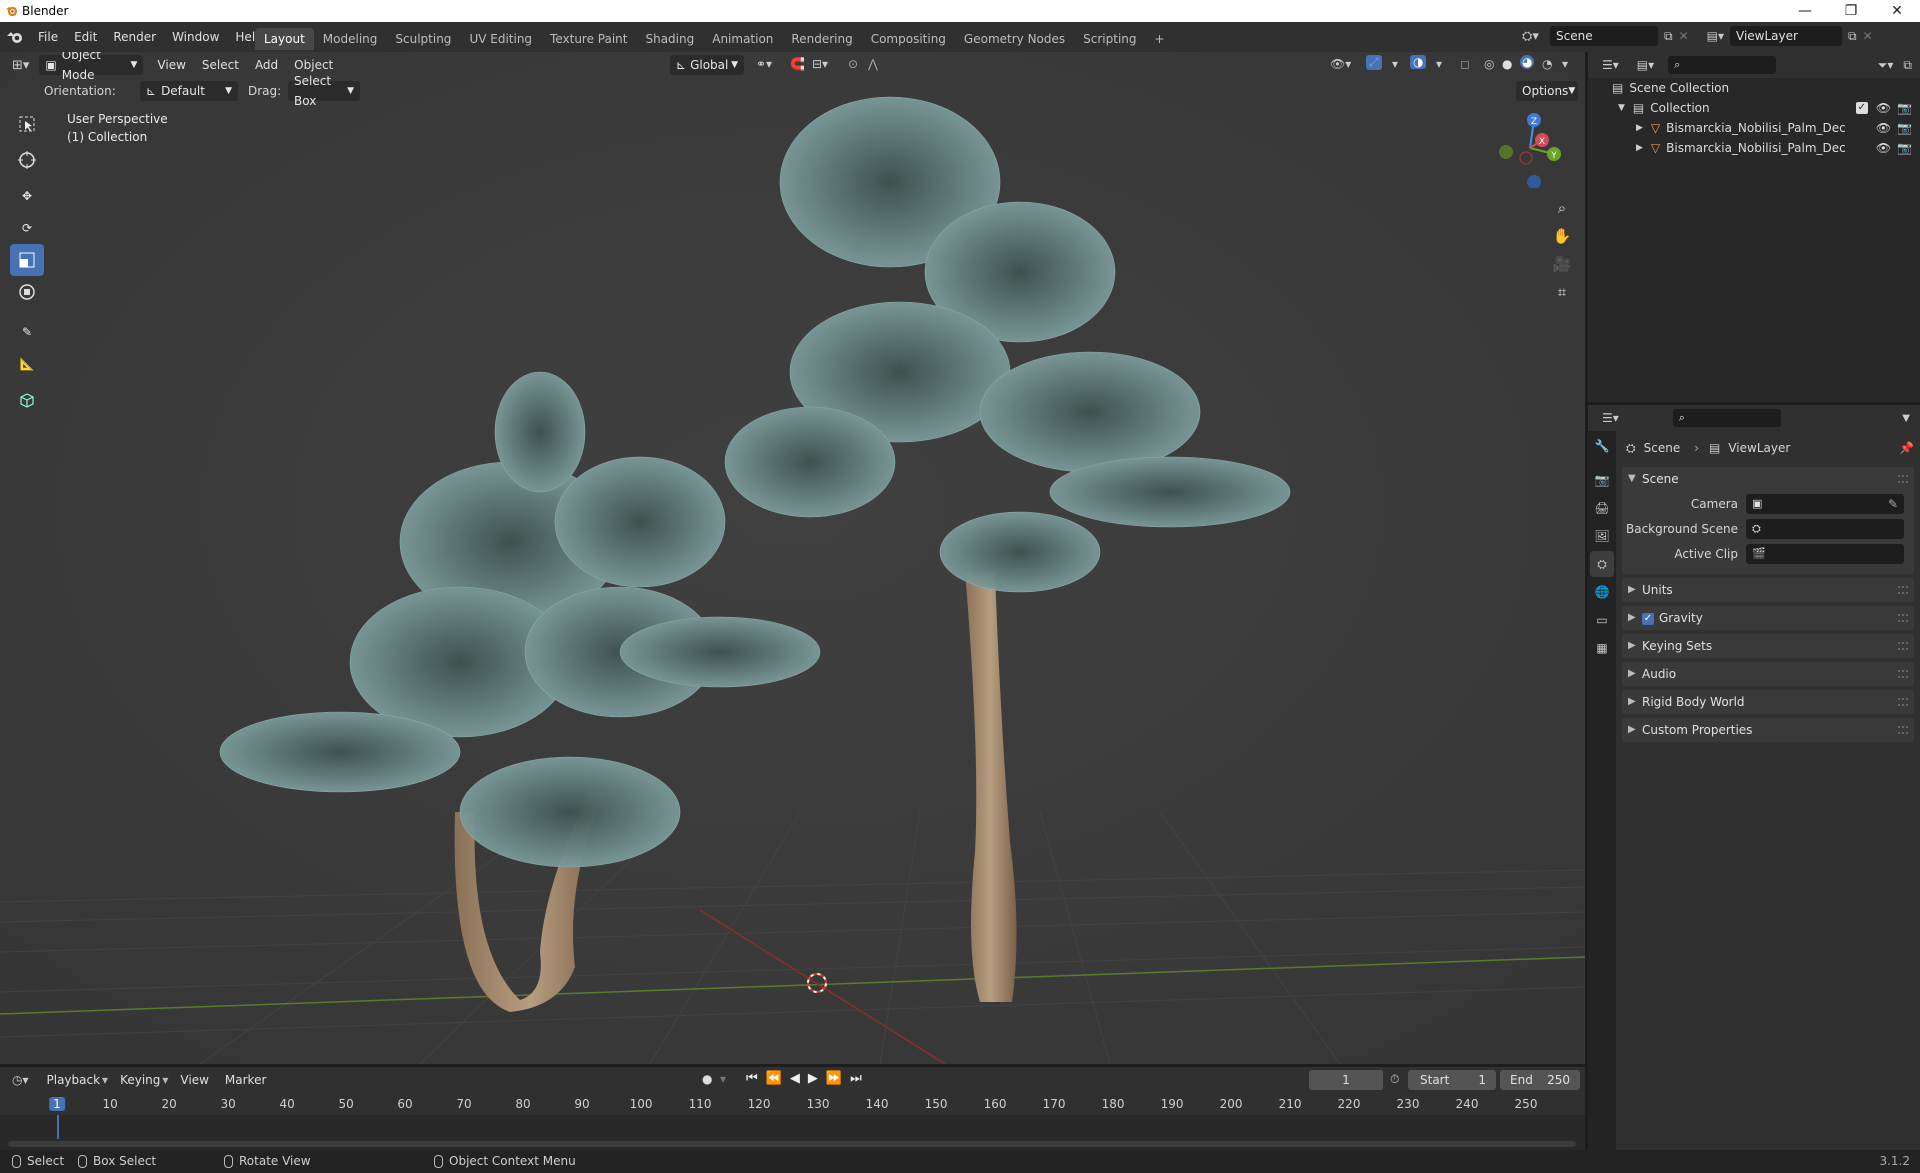  Describe the element at coordinates (908, 39) in the screenshot. I see `tab-compositing: Compositing` at that location.